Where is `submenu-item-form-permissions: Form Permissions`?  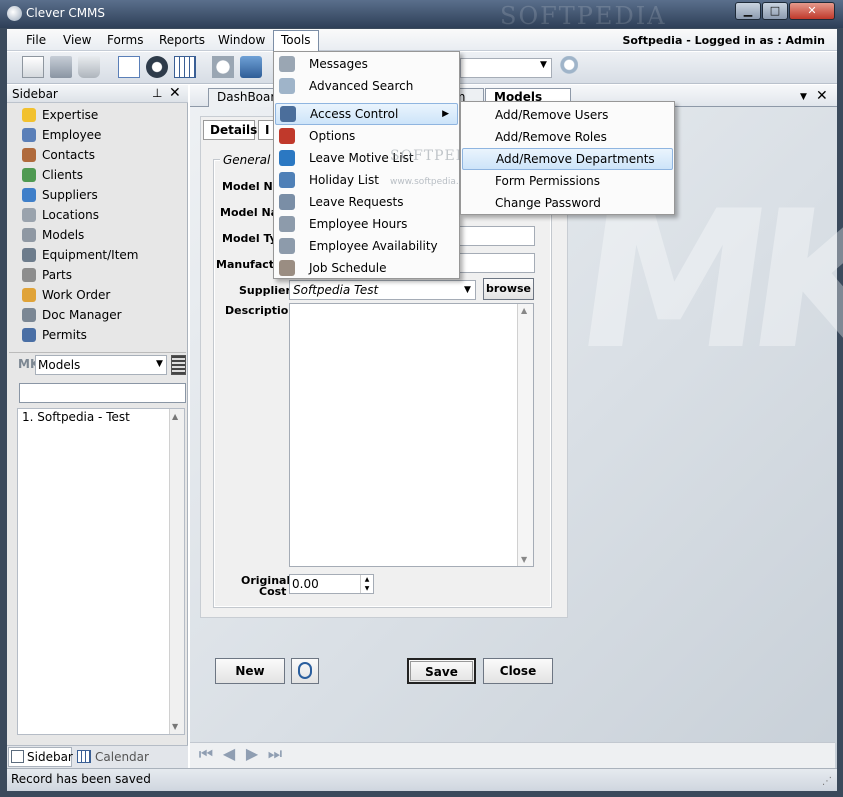 submenu-item-form-permissions: Form Permissions is located at coordinates (567, 181).